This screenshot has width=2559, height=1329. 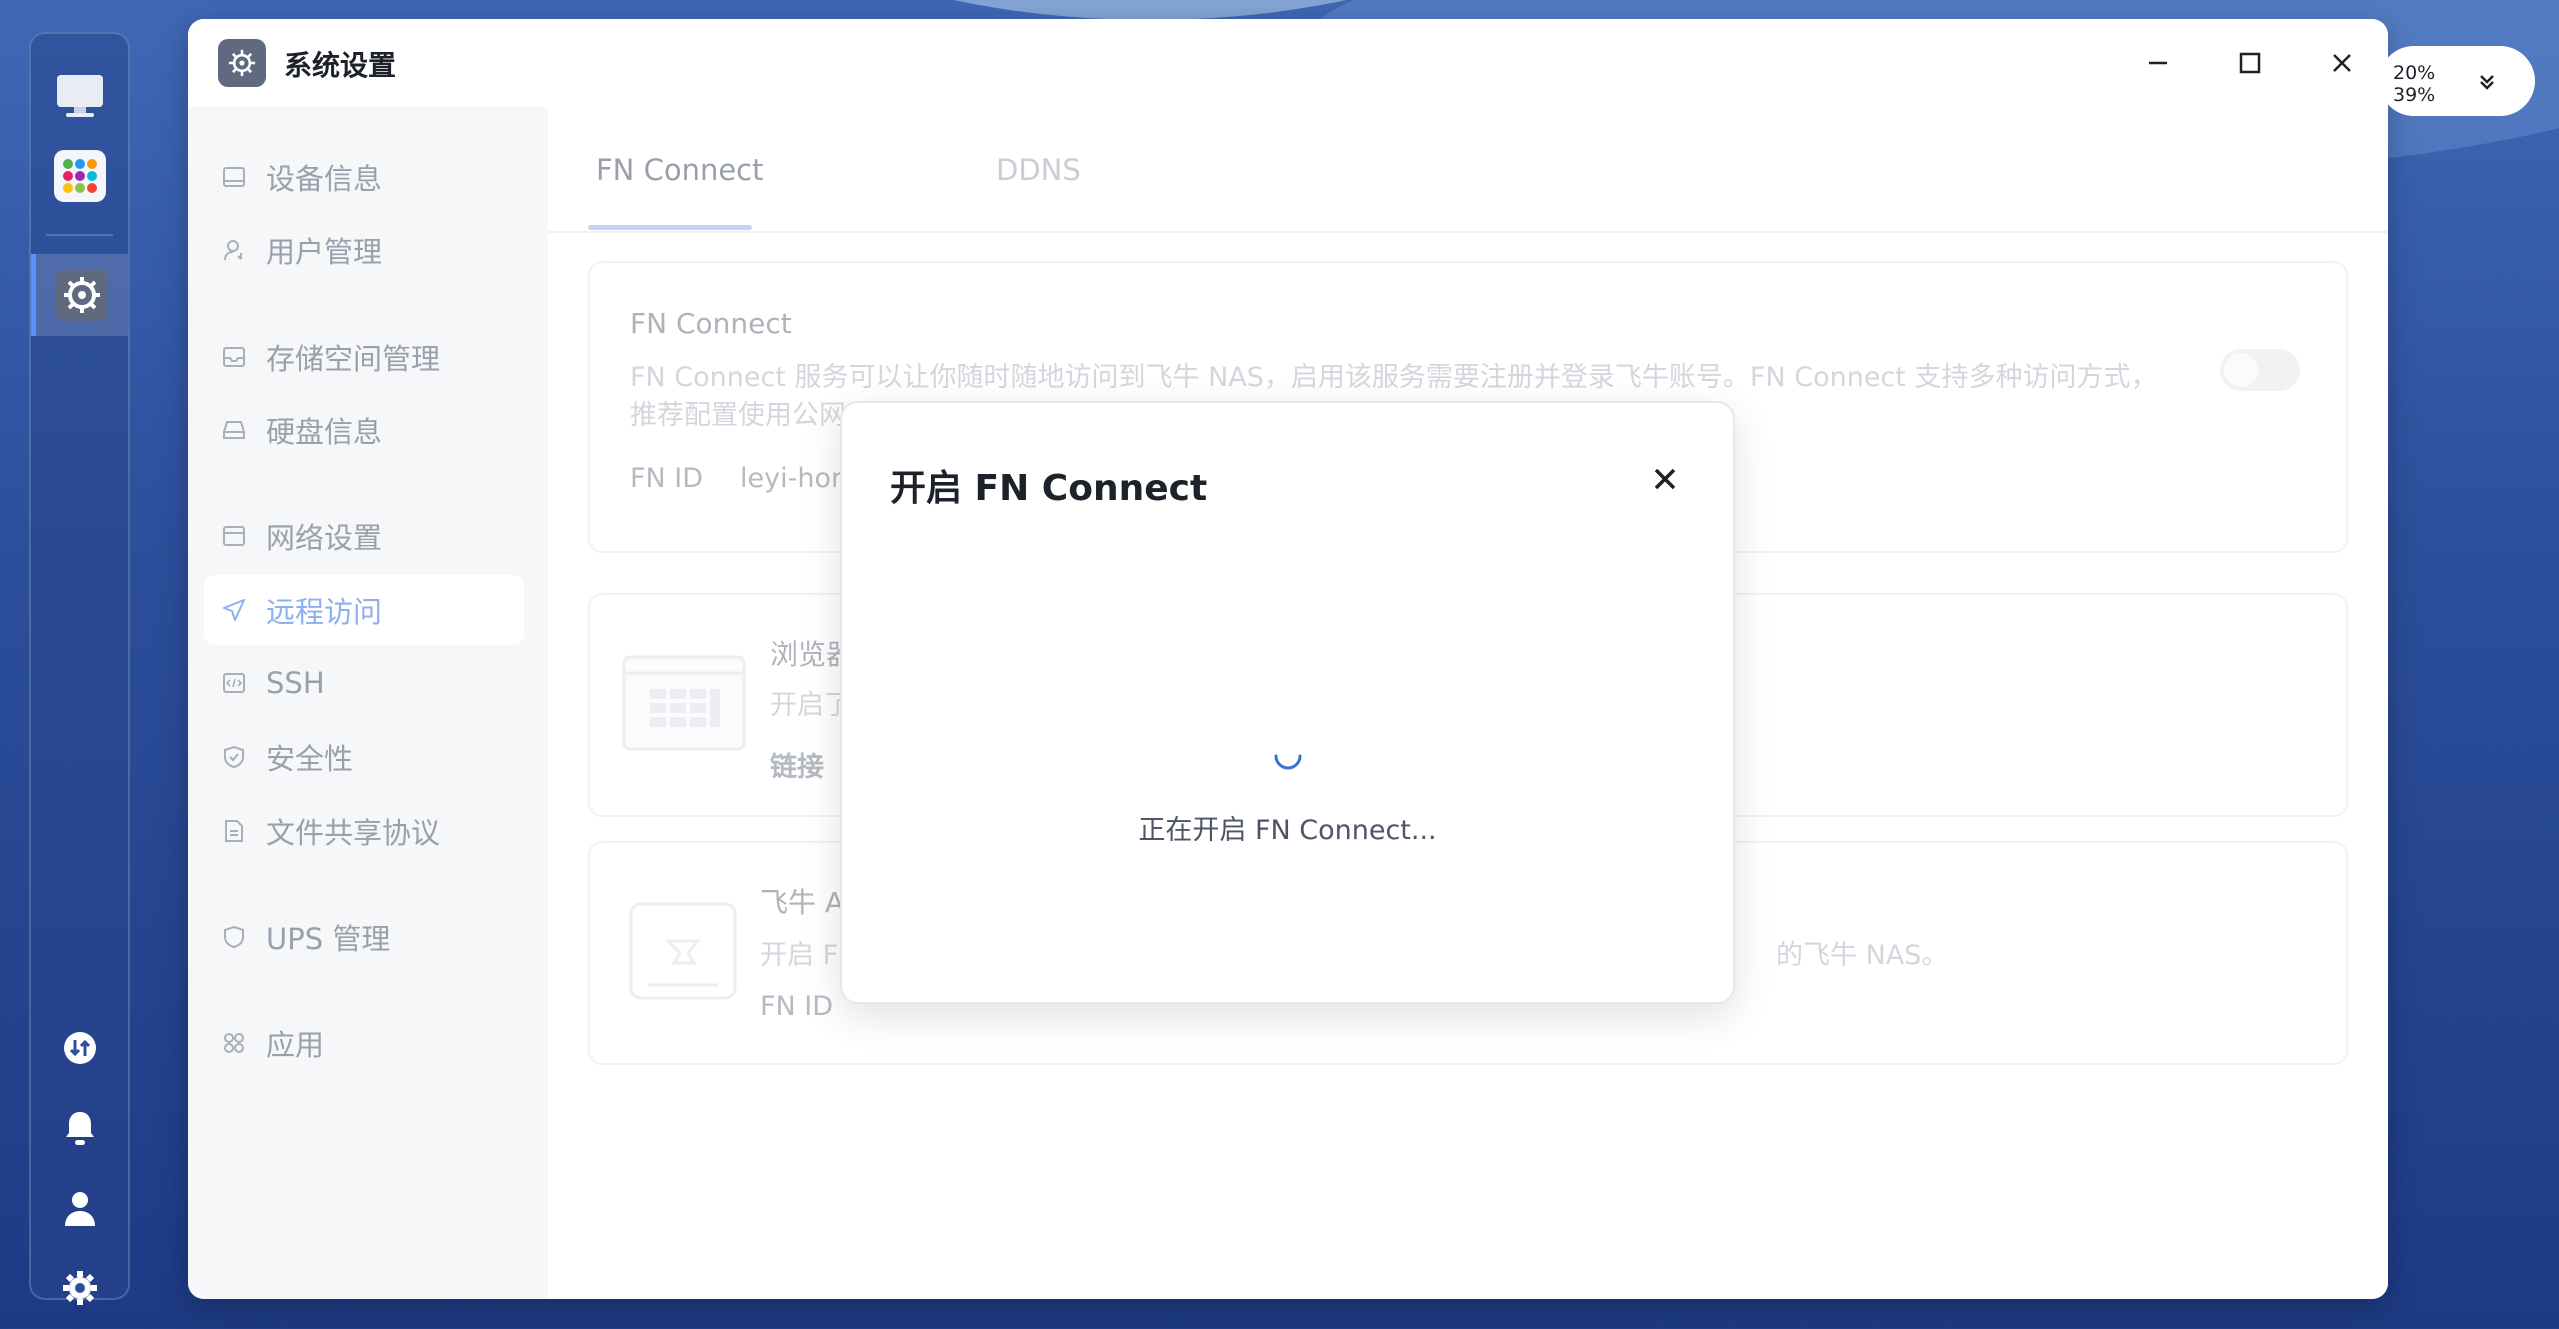 What do you see at coordinates (340, 65) in the screenshot?
I see `window-title: 系统设置` at bounding box center [340, 65].